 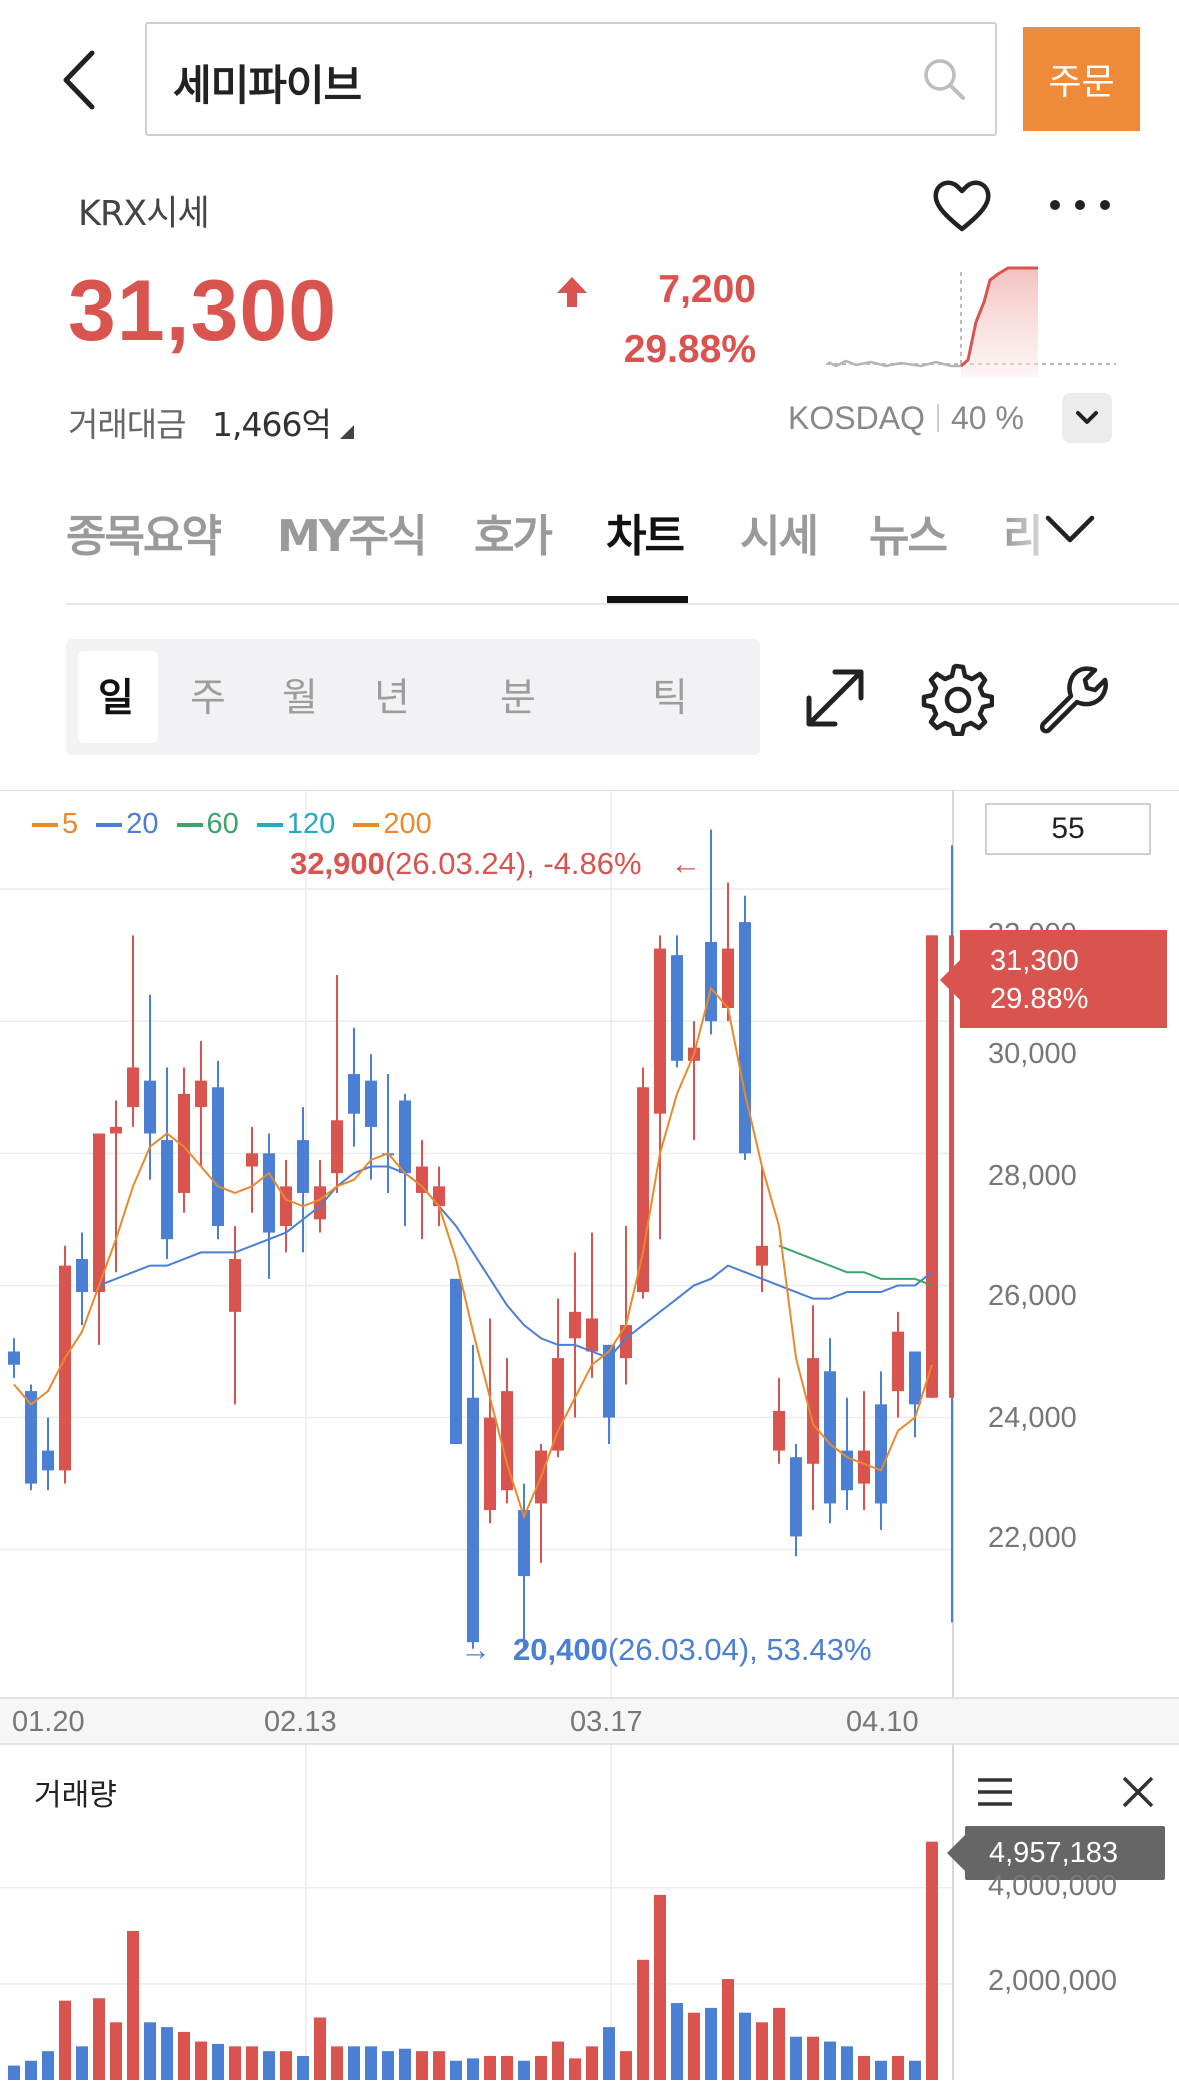 I want to click on close-icon, so click(x=1138, y=1792).